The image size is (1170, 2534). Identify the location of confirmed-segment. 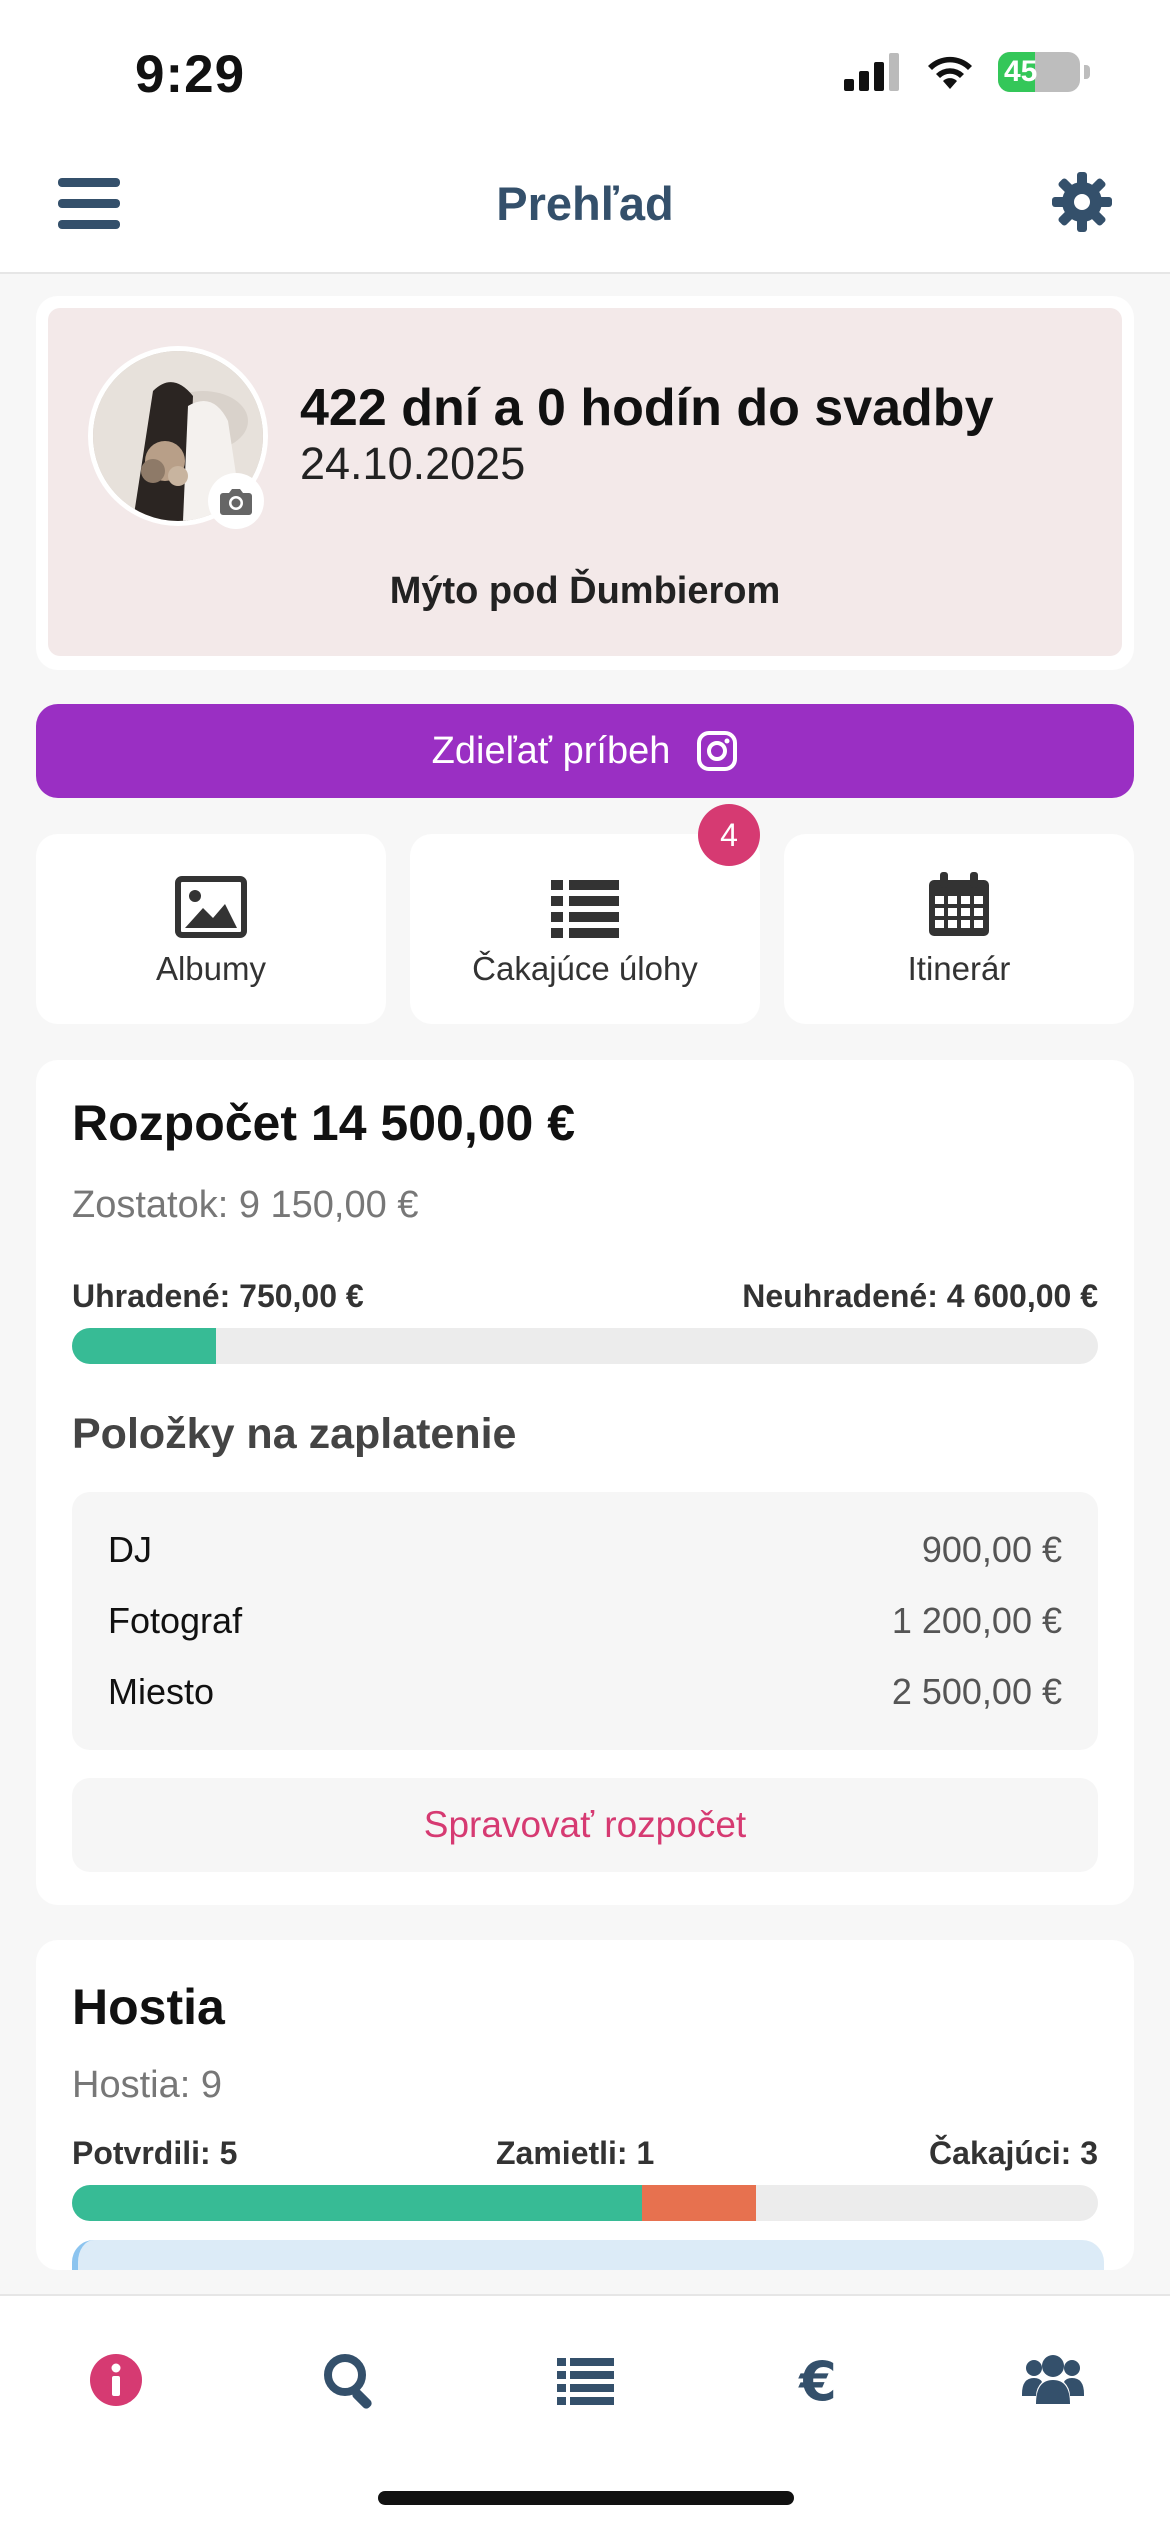
(357, 2203).